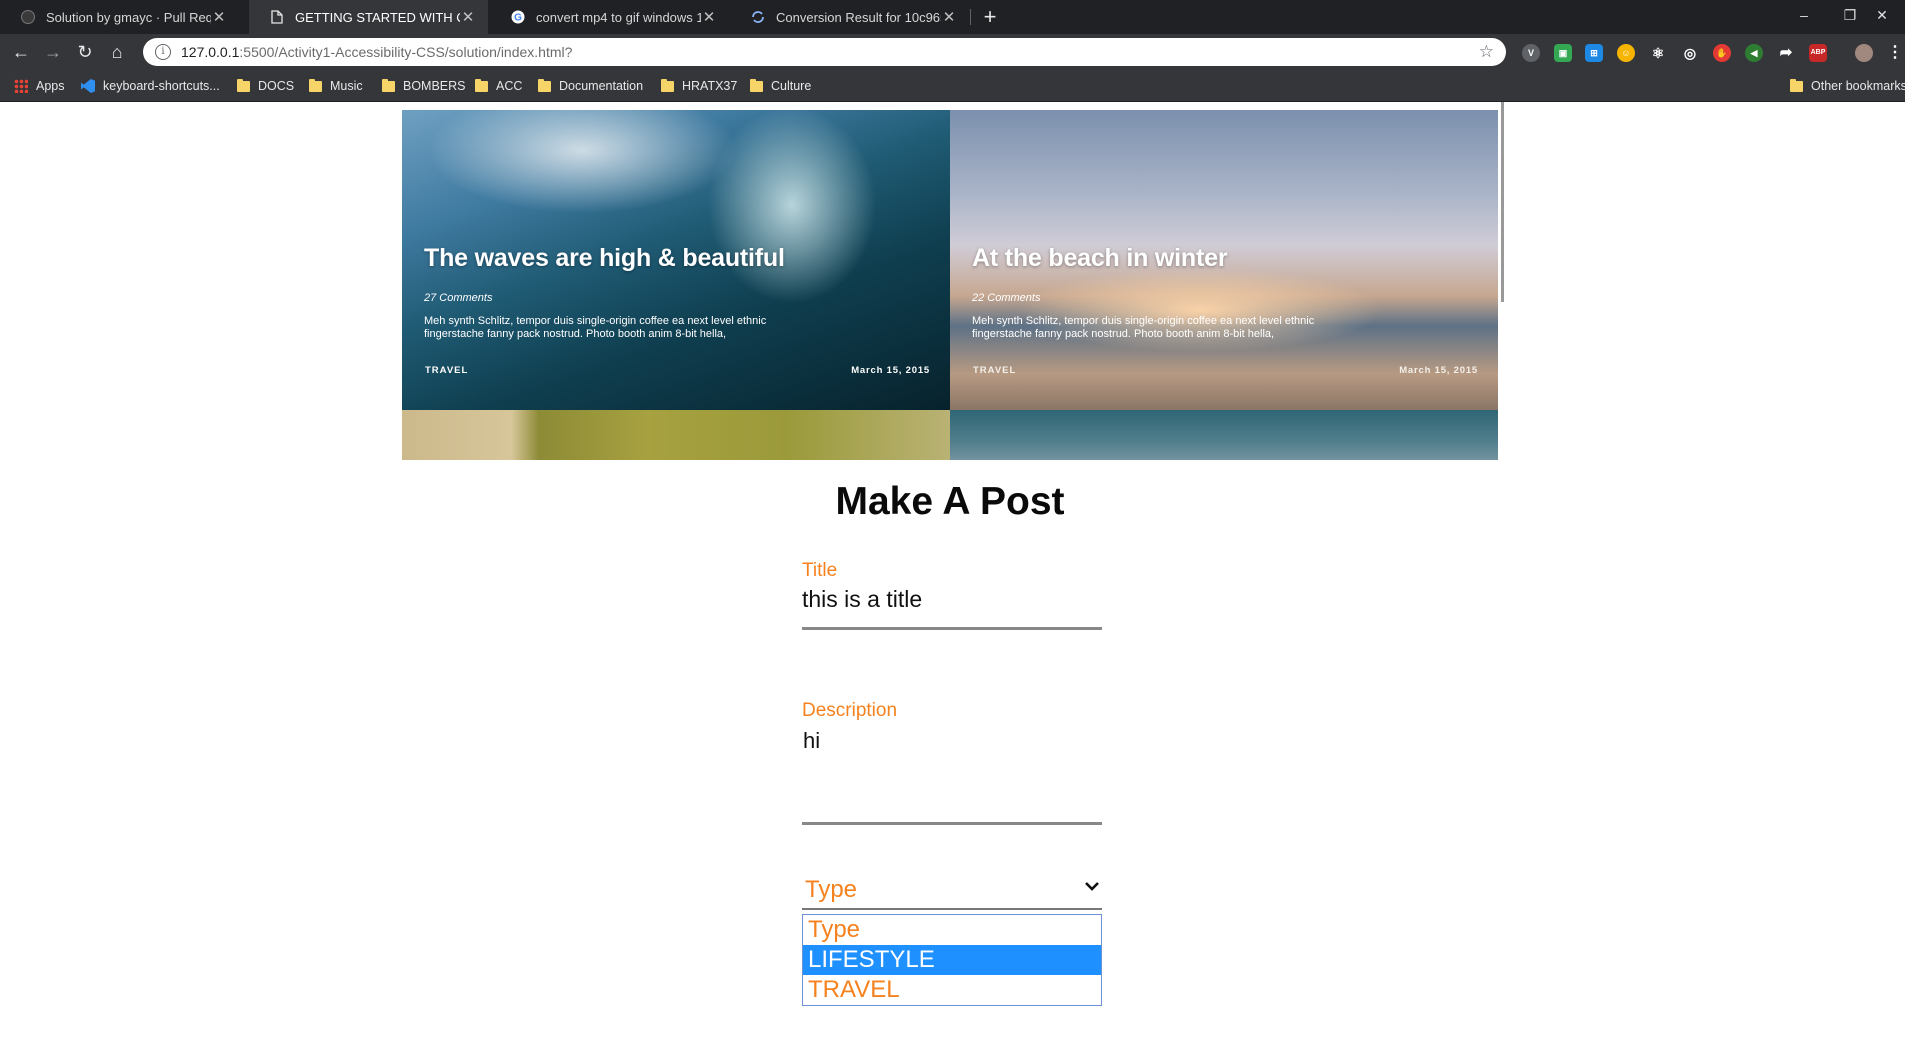 The height and width of the screenshot is (1044, 1905). What do you see at coordinates (1486, 52) in the screenshot?
I see `bookmark-star-icon: ☆` at bounding box center [1486, 52].